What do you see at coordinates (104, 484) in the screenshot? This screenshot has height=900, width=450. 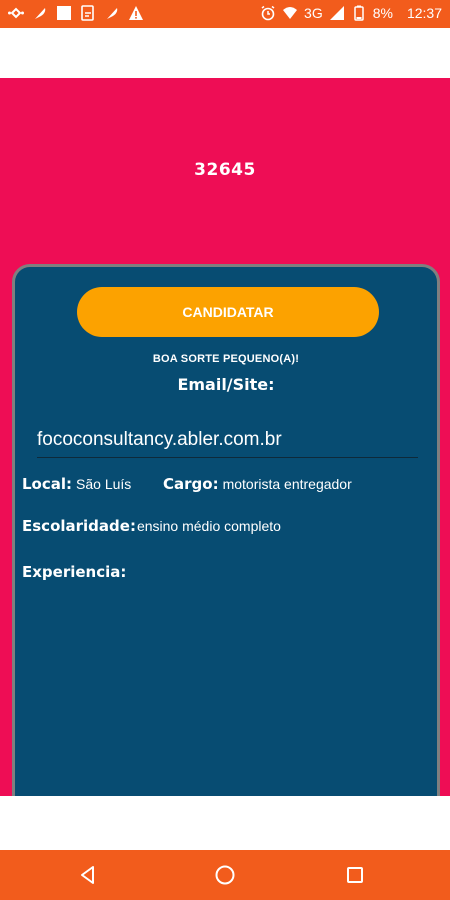 I see `local-value: São Luís` at bounding box center [104, 484].